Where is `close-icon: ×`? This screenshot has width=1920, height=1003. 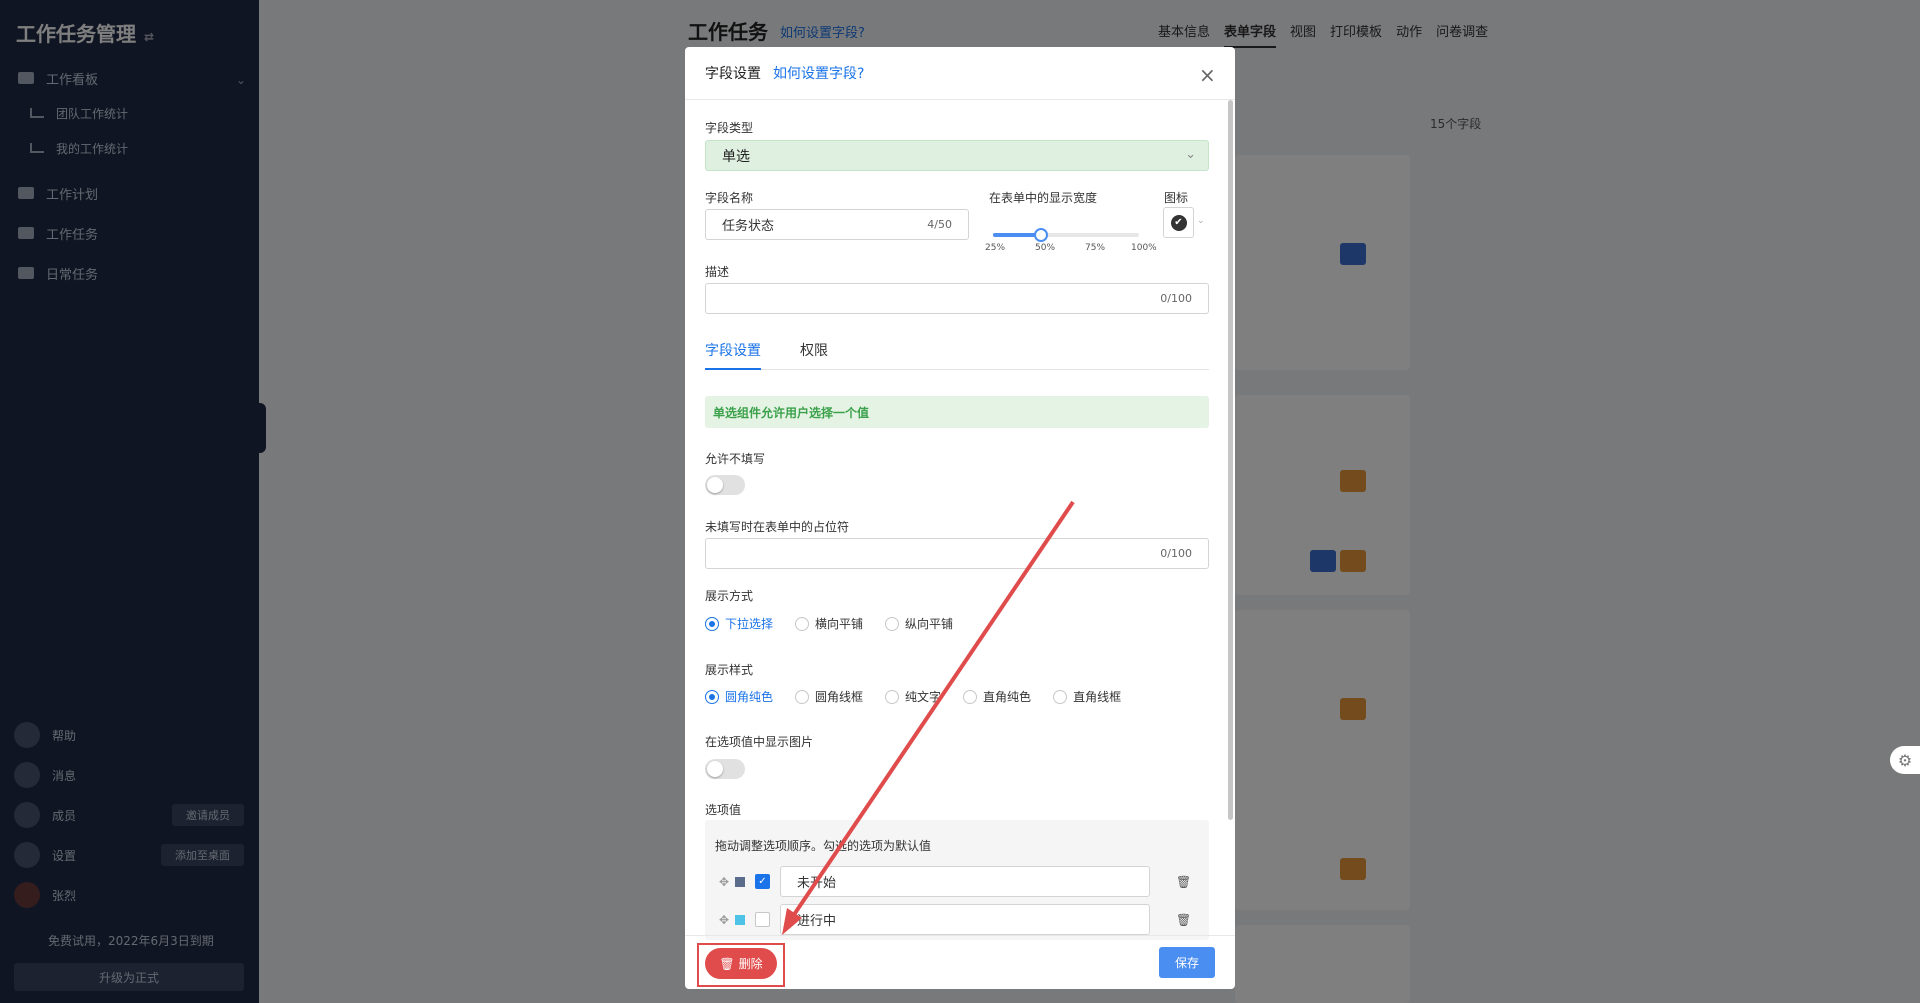
close-icon: × is located at coordinates (1207, 75).